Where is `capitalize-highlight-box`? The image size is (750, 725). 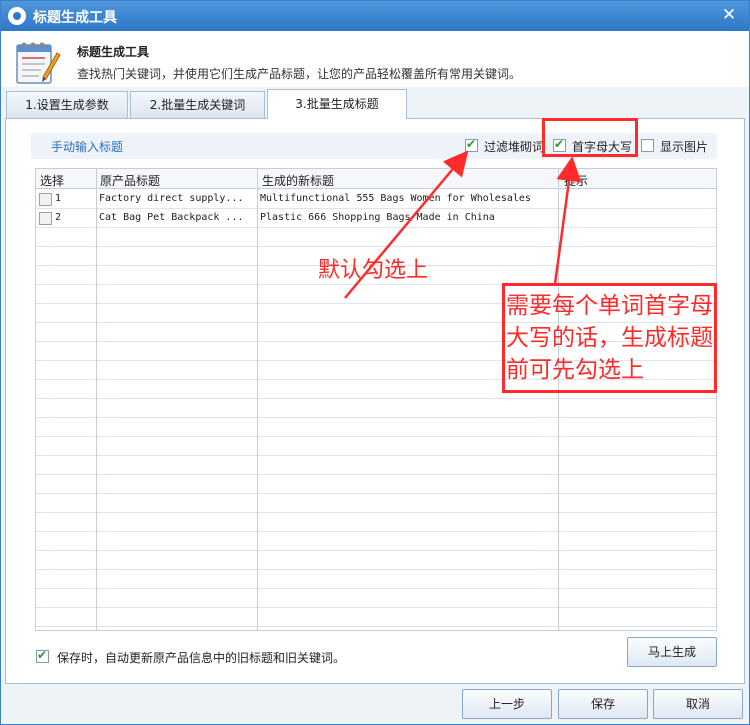
capitalize-highlight-box is located at coordinates (590, 137).